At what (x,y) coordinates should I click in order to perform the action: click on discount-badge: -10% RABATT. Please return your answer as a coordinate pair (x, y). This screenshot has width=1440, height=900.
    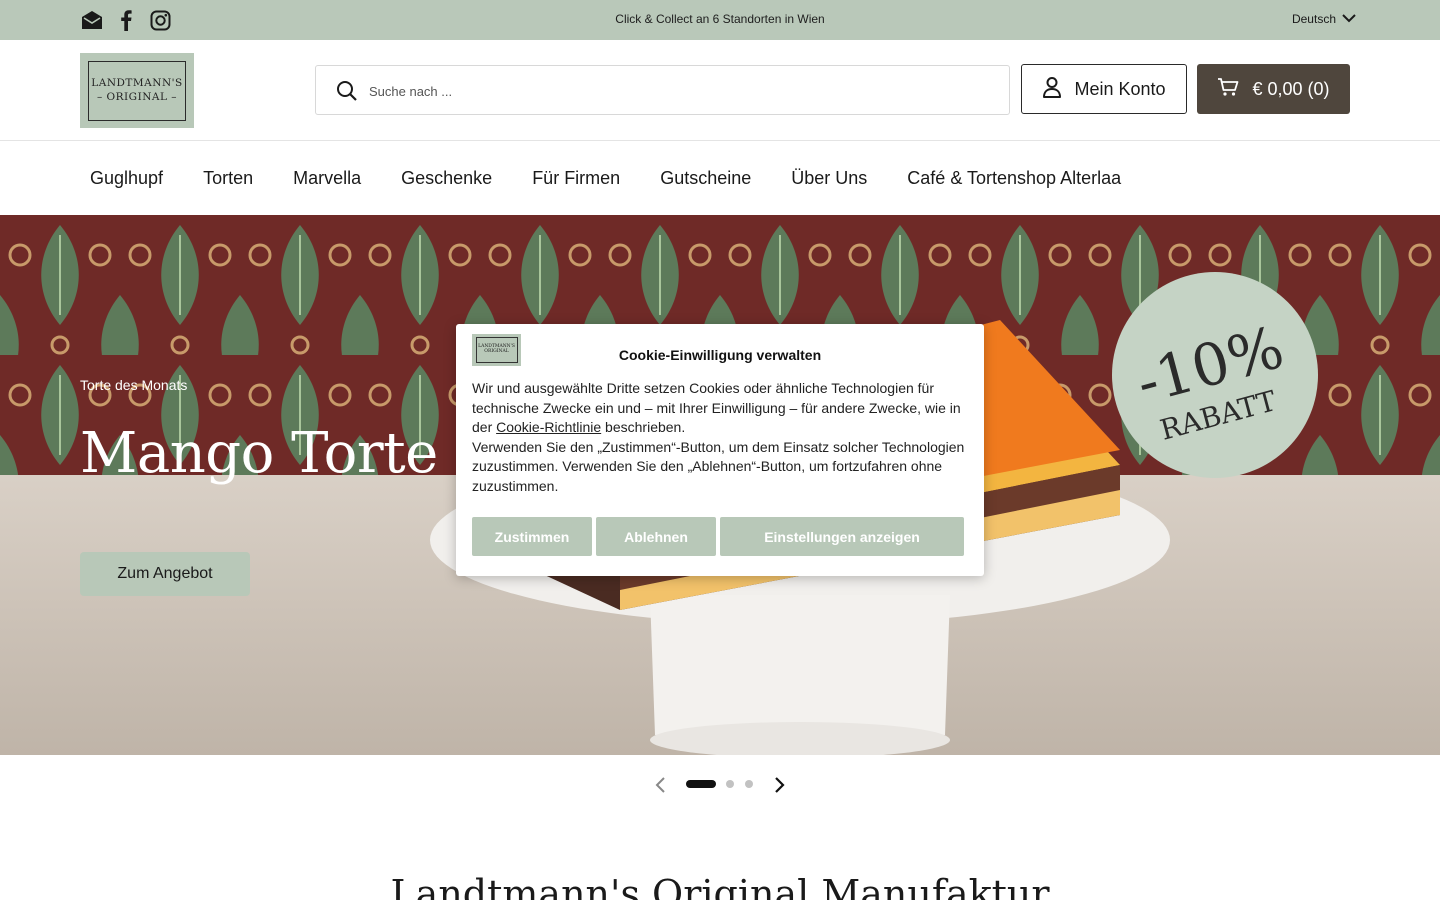
    Looking at the image, I should click on (1215, 375).